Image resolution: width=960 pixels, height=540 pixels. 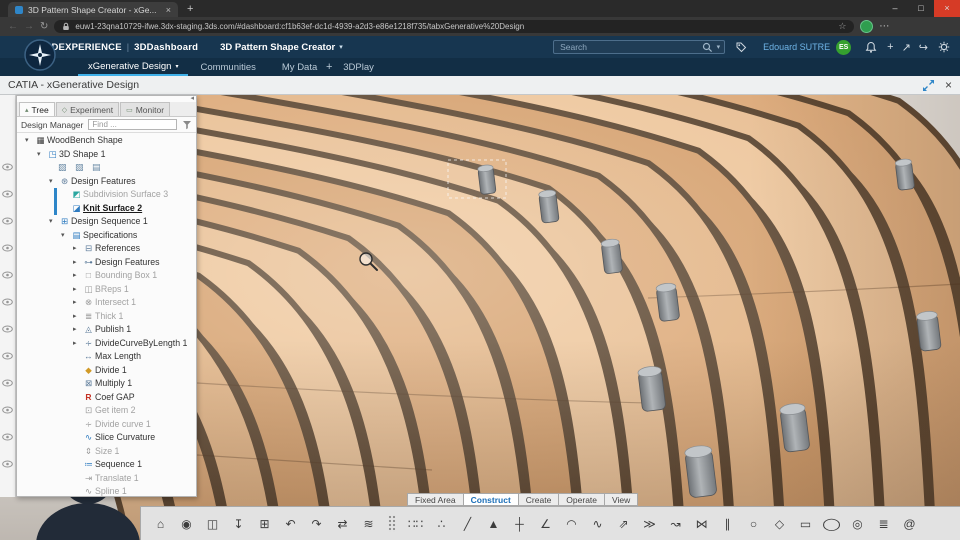 I want to click on window-close-button: ×, so click(x=947, y=8).